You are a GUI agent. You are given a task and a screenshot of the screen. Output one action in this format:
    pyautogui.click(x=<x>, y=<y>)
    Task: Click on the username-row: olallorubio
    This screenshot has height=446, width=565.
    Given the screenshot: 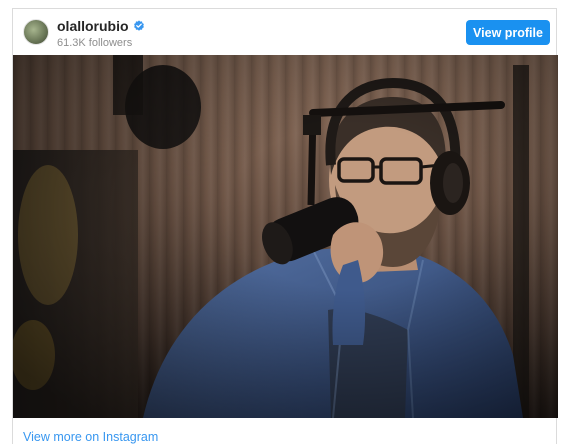 What is the action you would take?
    pyautogui.click(x=101, y=26)
    